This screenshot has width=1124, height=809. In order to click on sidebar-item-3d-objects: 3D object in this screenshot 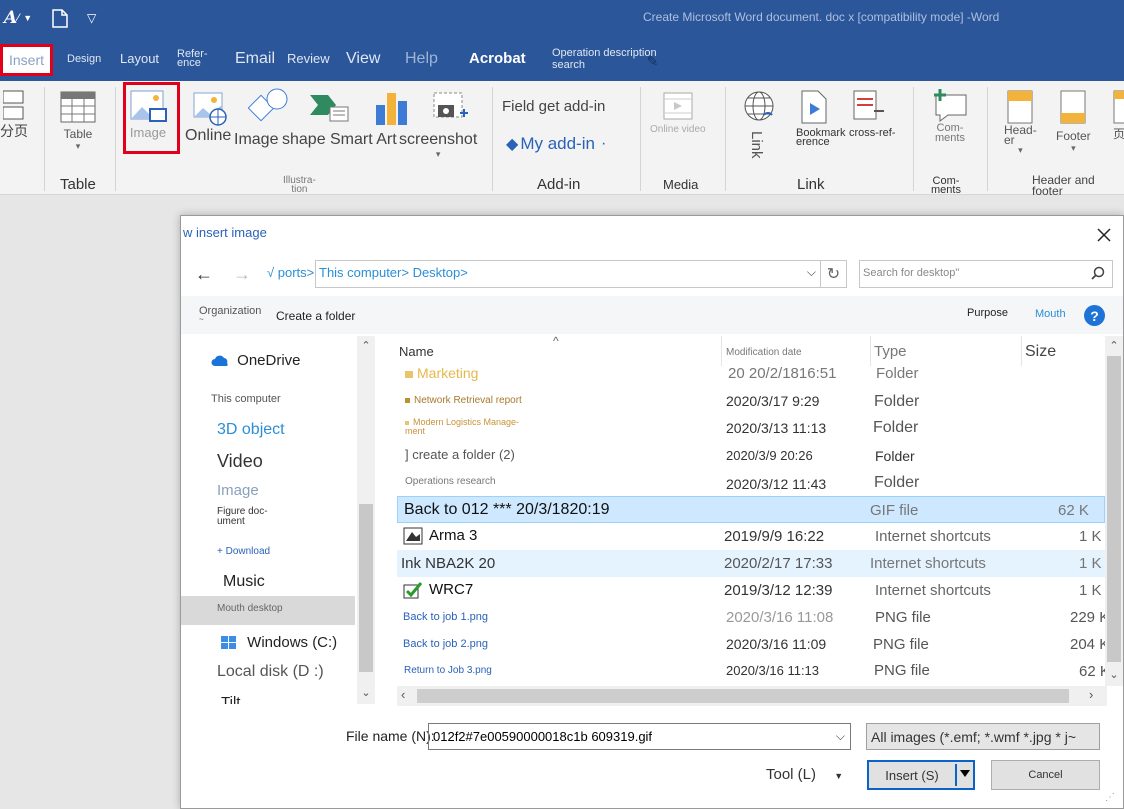, I will do `click(251, 430)`.